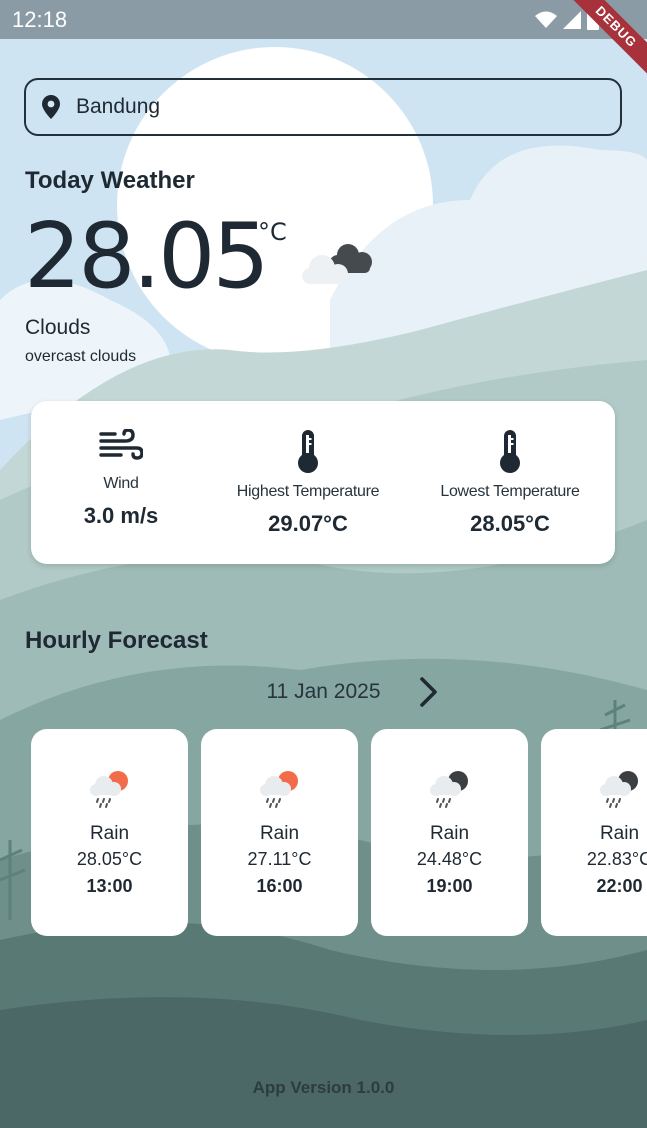  Describe the element at coordinates (308, 491) in the screenshot. I see `stat-label: Highest Temperature` at that location.